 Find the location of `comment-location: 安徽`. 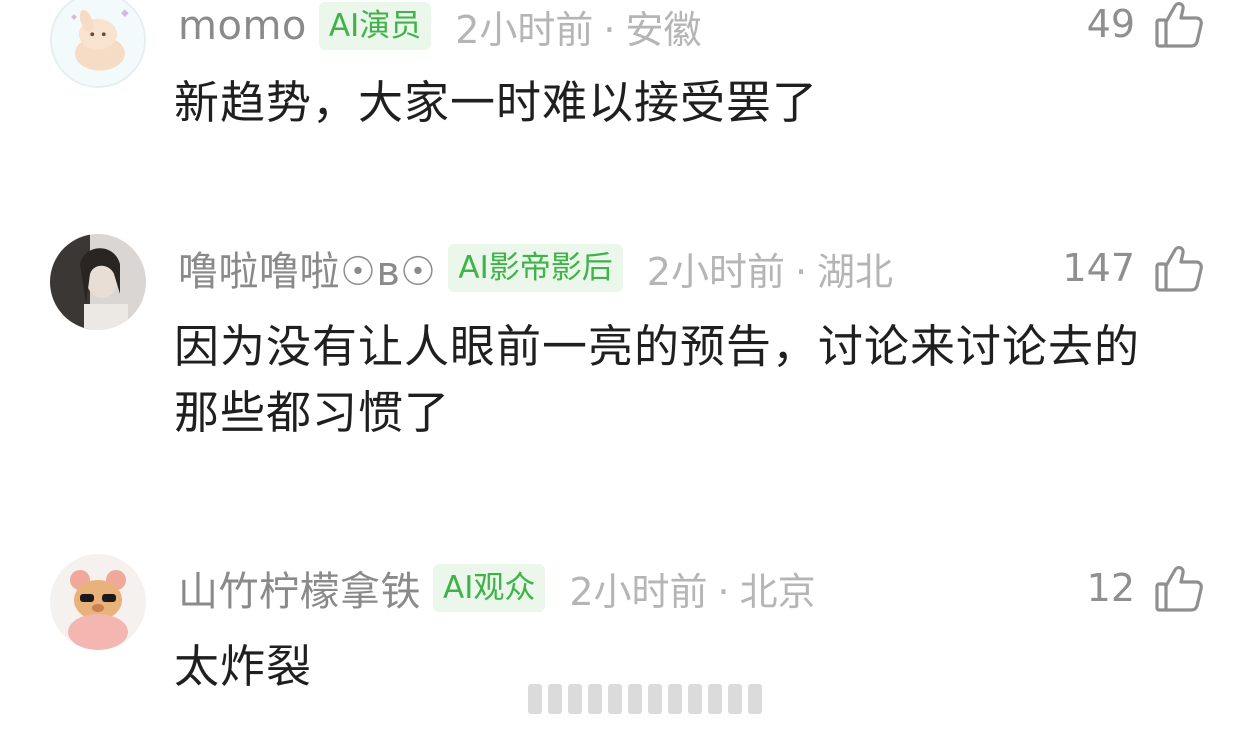

comment-location: 安徽 is located at coordinates (663, 29).